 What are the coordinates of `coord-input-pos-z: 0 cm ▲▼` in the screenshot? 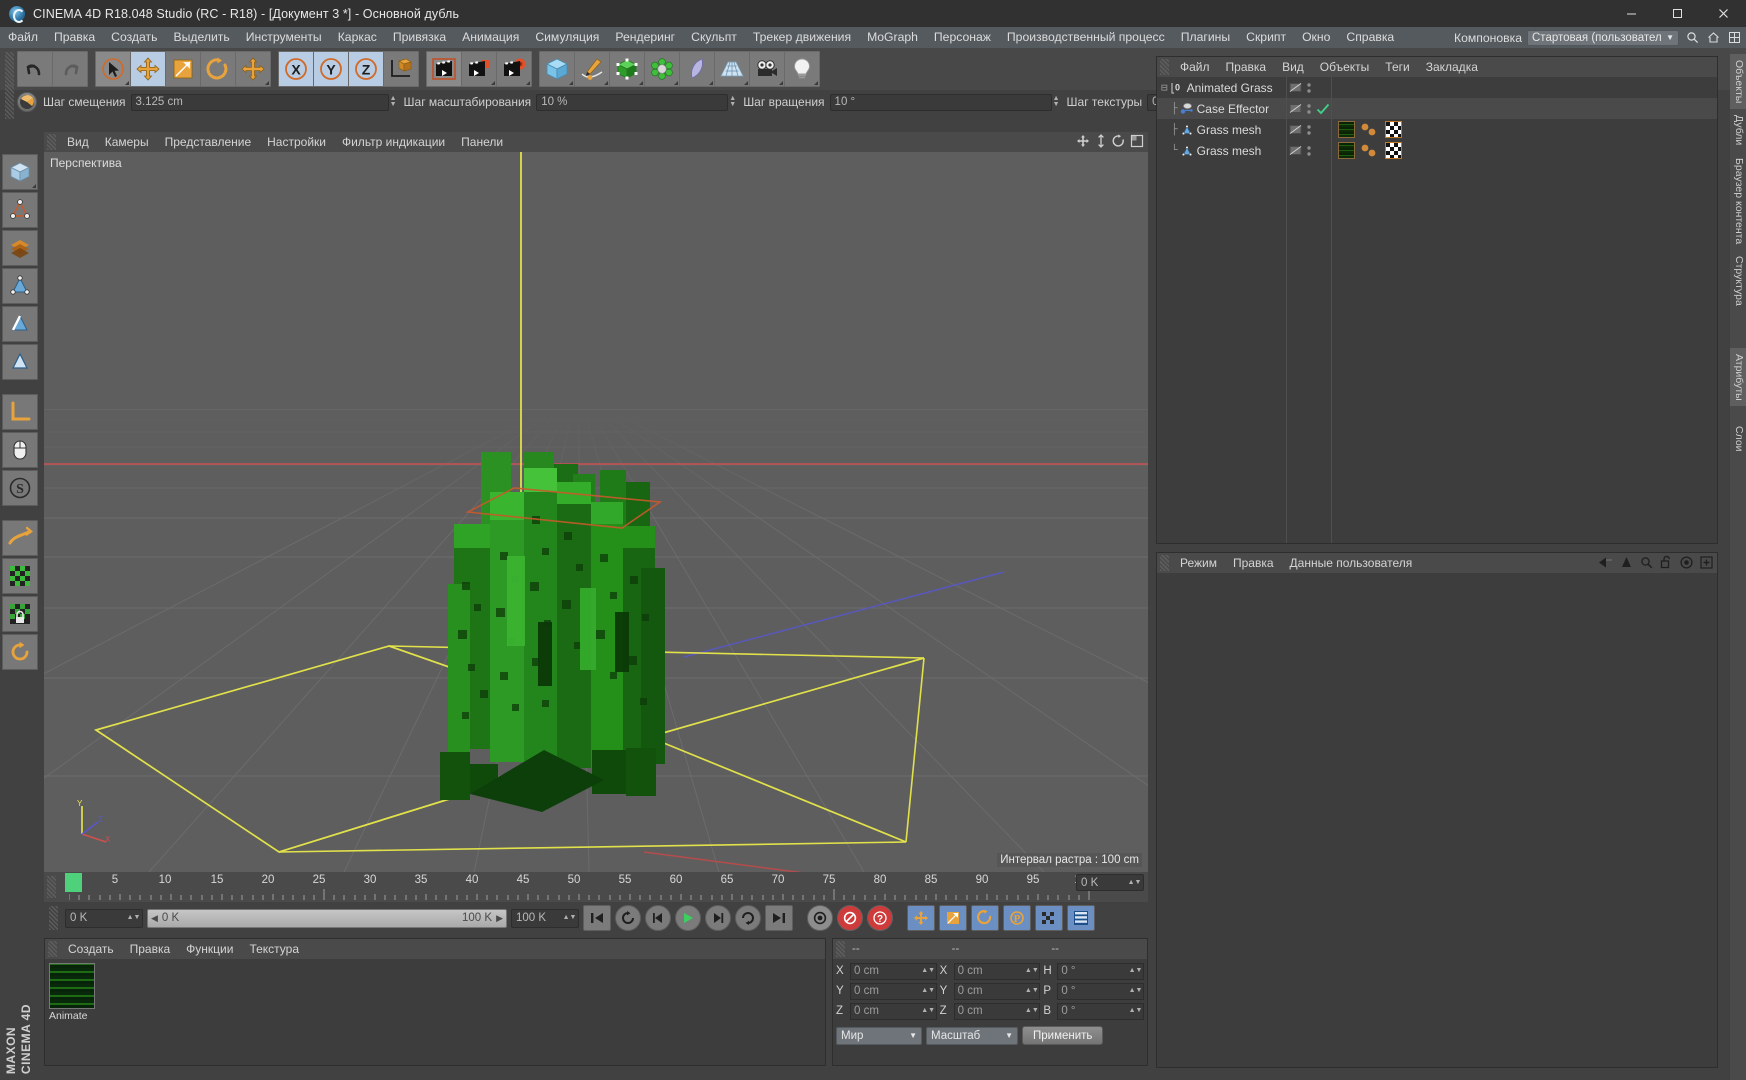 It's located at (893, 1011).